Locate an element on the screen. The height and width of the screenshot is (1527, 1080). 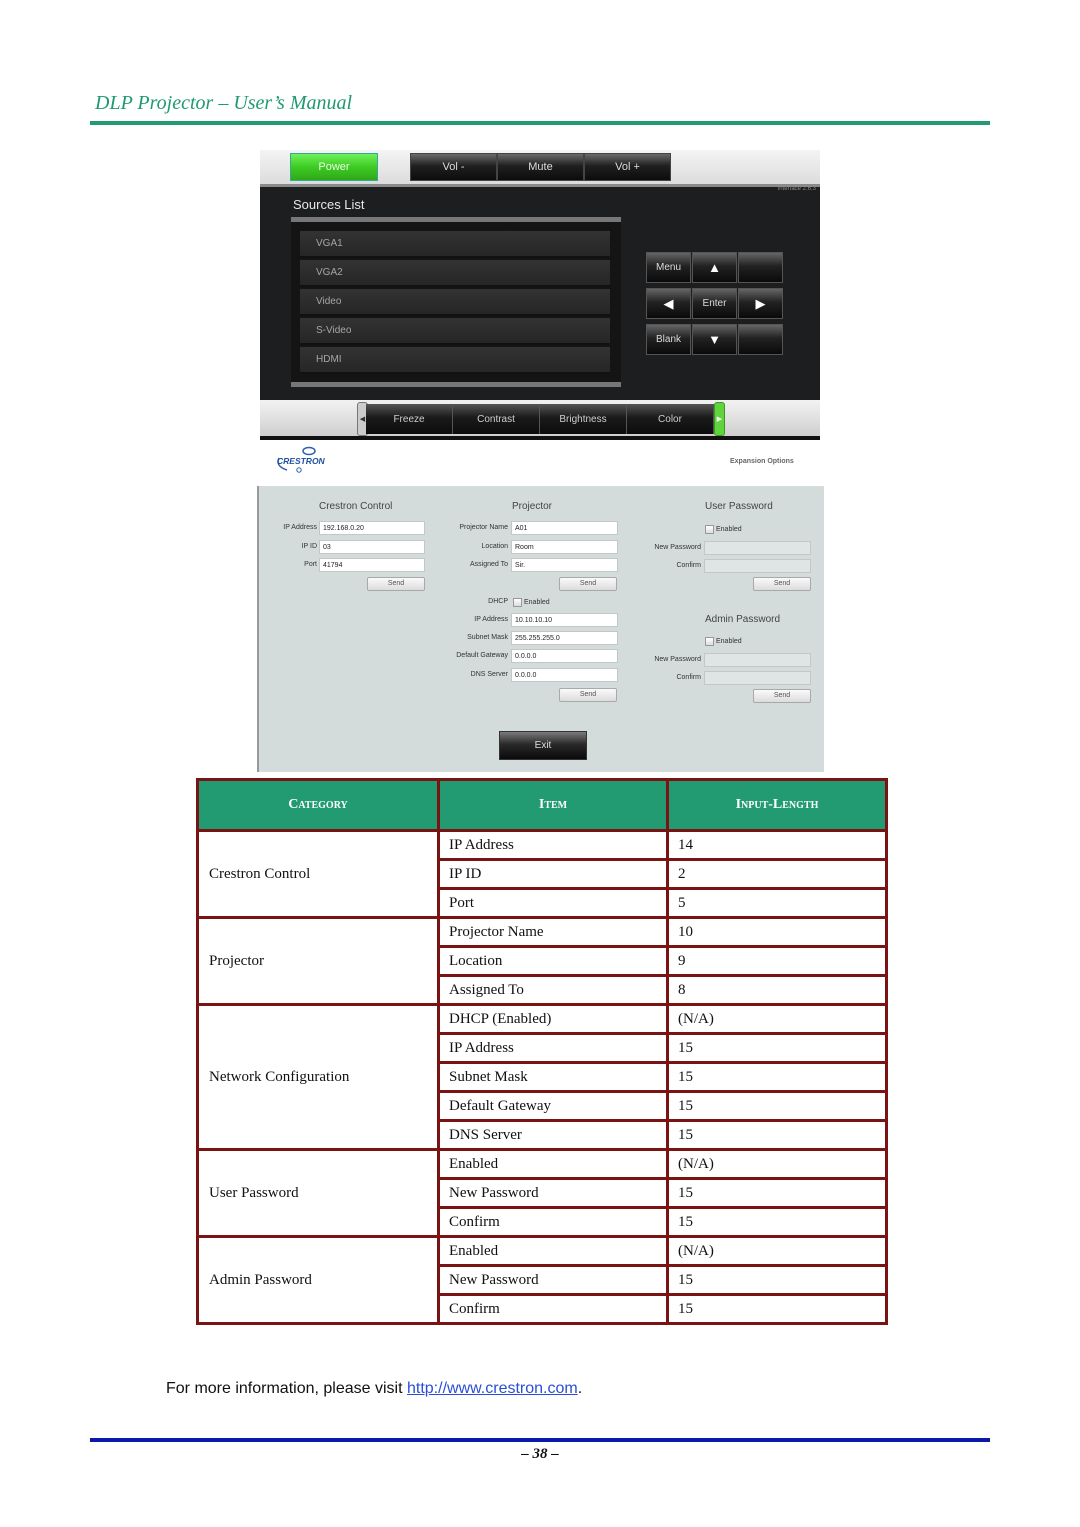
menu-button: Menu is located at coordinates (668, 267).